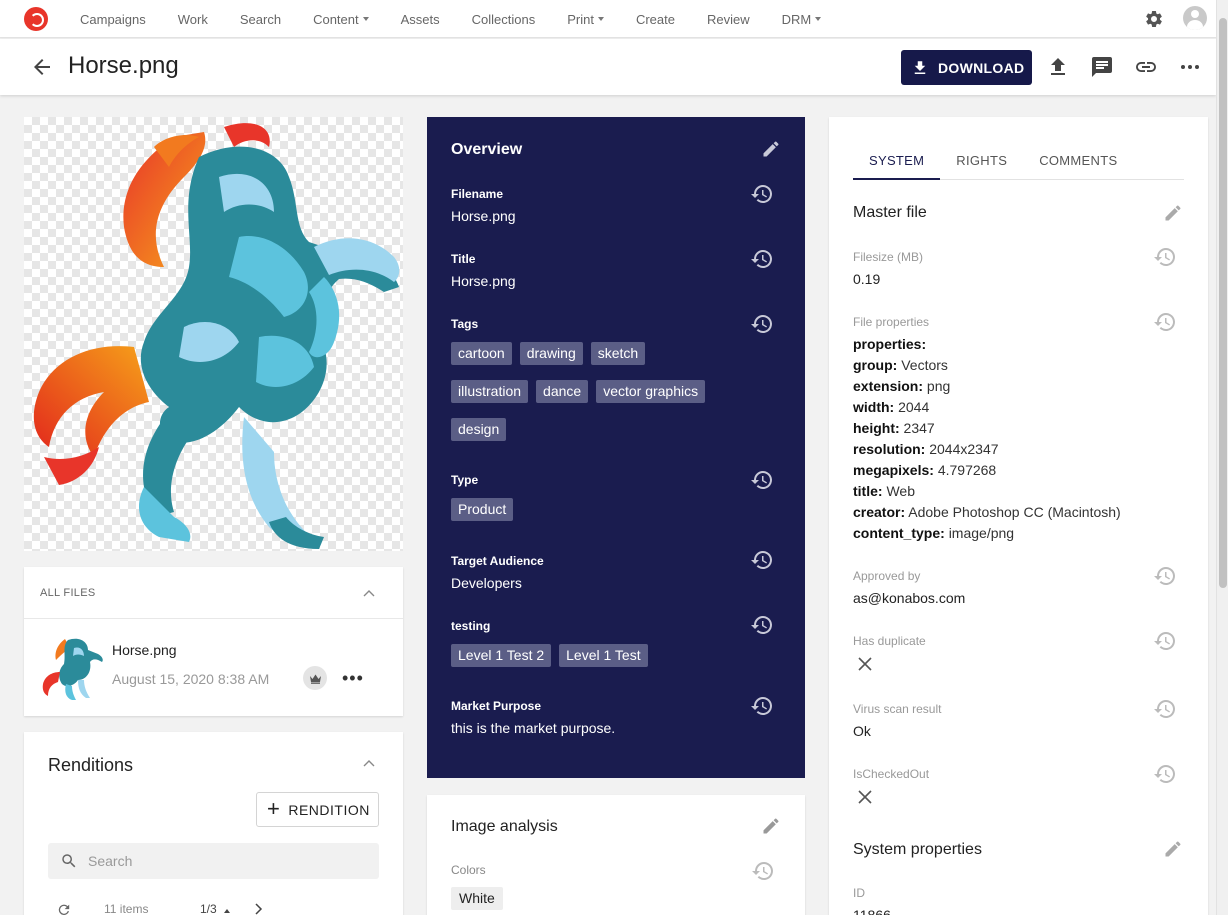 Image resolution: width=1228 pixels, height=915 pixels. I want to click on type-chip: Product, so click(482, 509).